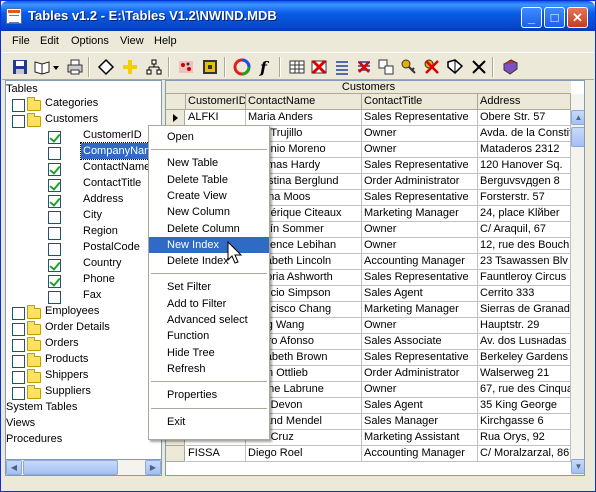  What do you see at coordinates (242, 67) in the screenshot?
I see `color-wheel-icon` at bounding box center [242, 67].